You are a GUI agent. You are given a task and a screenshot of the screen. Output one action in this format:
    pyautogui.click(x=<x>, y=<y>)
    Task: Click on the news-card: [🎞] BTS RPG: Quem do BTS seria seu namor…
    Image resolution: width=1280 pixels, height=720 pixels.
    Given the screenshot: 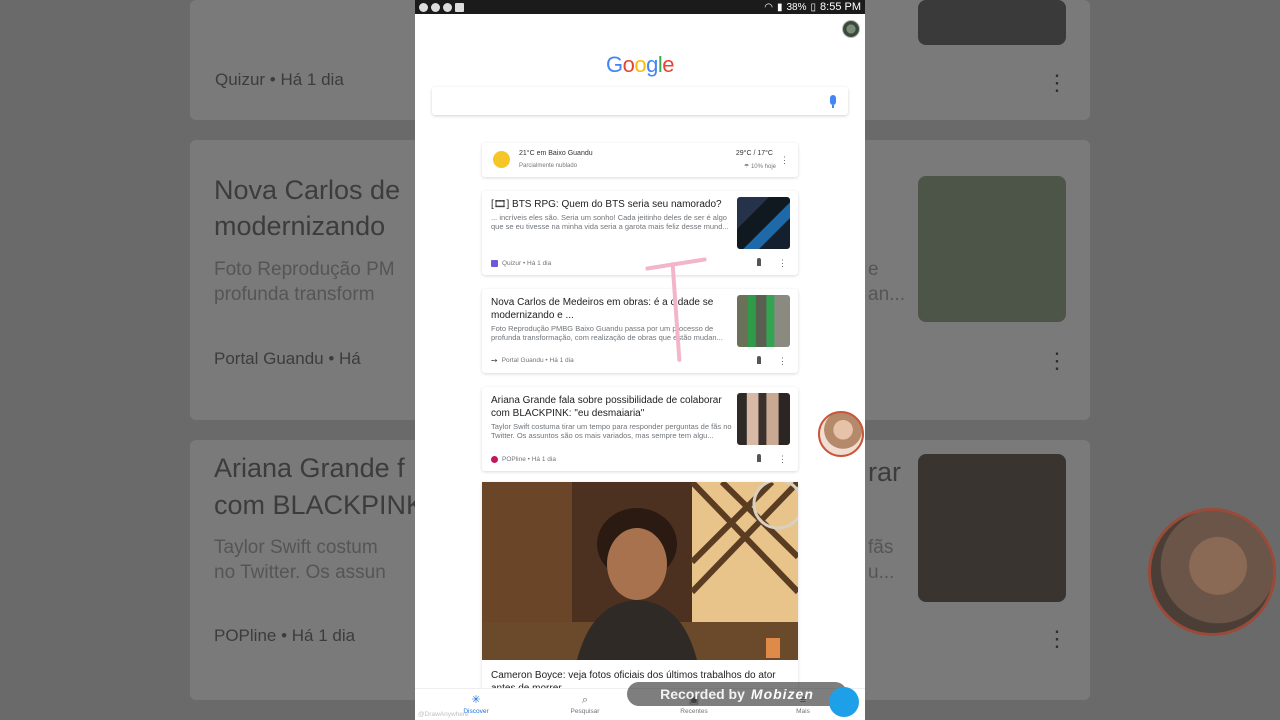 What is the action you would take?
    pyautogui.click(x=640, y=233)
    